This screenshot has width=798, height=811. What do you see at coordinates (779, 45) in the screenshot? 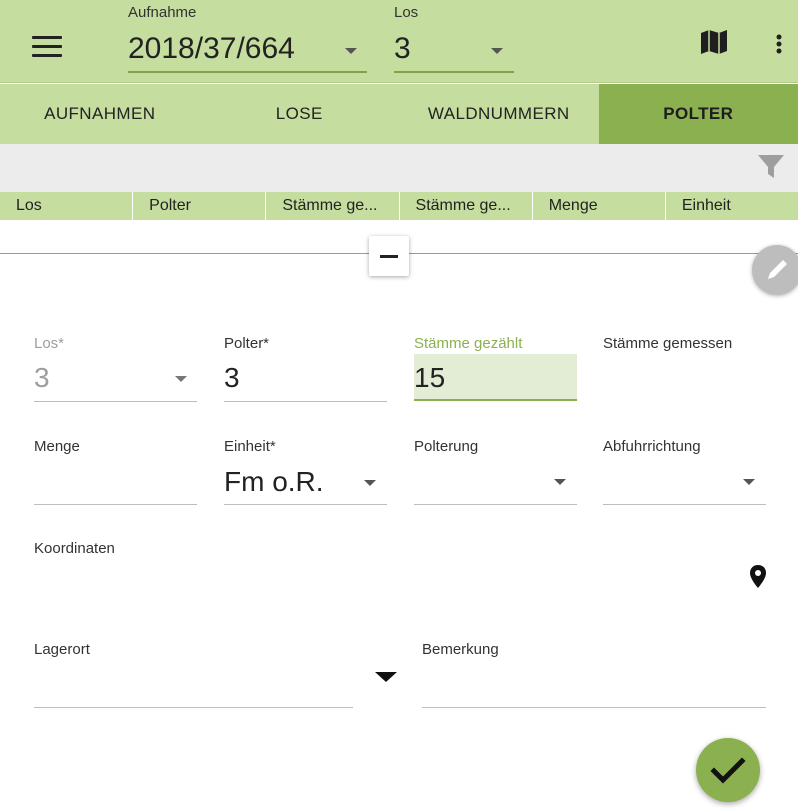
I see `more-vert-icon` at bounding box center [779, 45].